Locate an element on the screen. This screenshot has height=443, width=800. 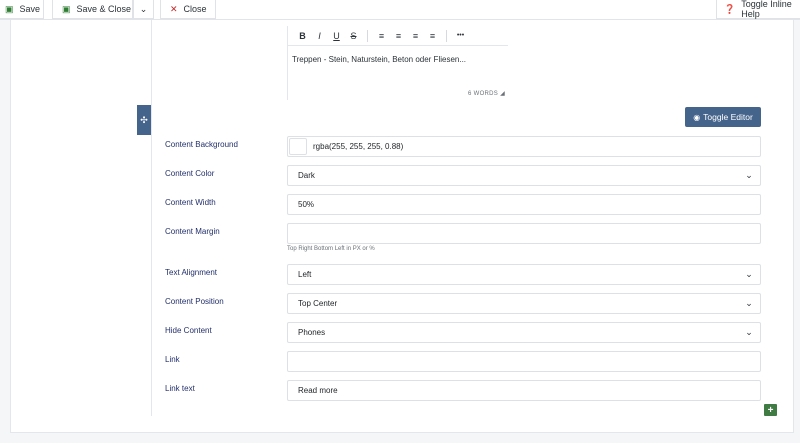
save-label: Save is located at coordinates (30, 9).